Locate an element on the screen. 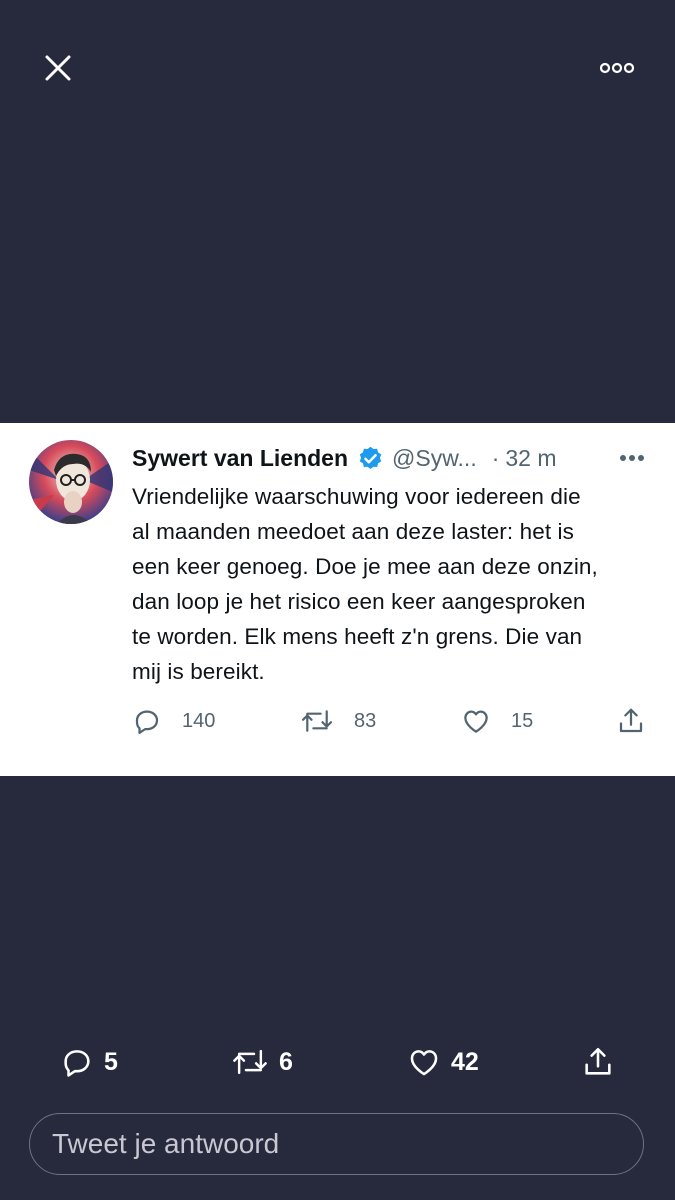 Image resolution: width=675 pixels, height=1200 pixels. bottom-retweet-button: 6 is located at coordinates (262, 1062).